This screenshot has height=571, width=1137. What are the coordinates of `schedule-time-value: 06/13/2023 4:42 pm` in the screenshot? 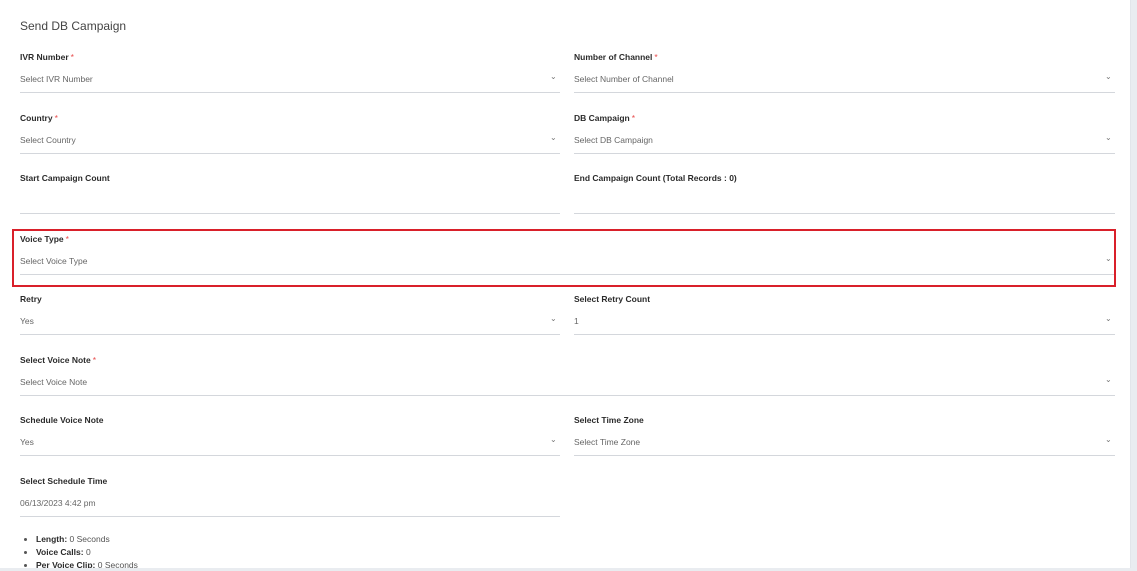 It's located at (58, 503).